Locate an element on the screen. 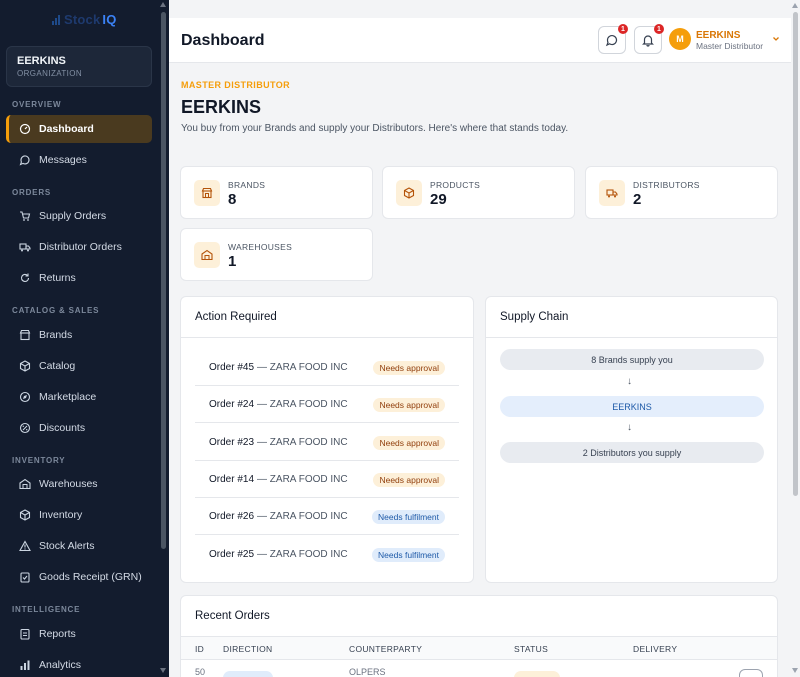 The height and width of the screenshot is (677, 800). user-name: EERKINS is located at coordinates (718, 35).